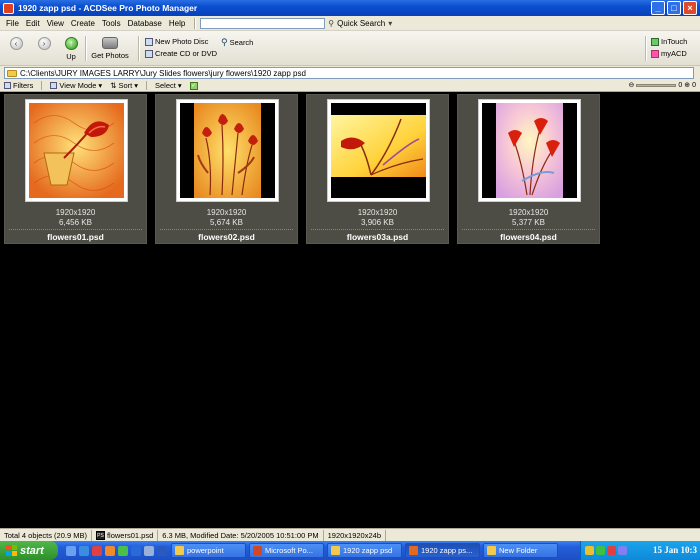 Image resolution: width=700 pixels, height=560 pixels. Describe the element at coordinates (75, 237) in the screenshot. I see `file-name: flowers01.psd` at that location.